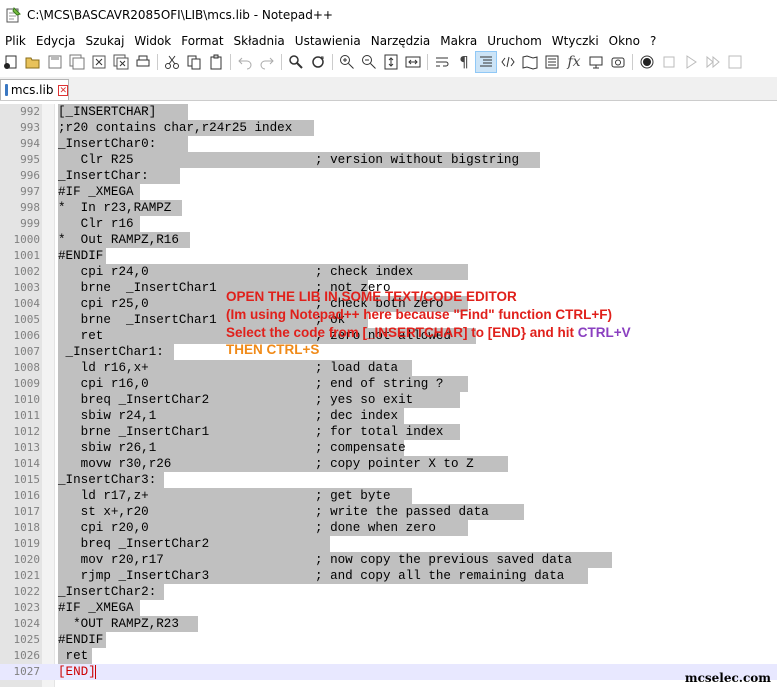 The width and height of the screenshot is (777, 687). I want to click on code-text: sbiw r24,1 ; dec index, so click(231, 416).